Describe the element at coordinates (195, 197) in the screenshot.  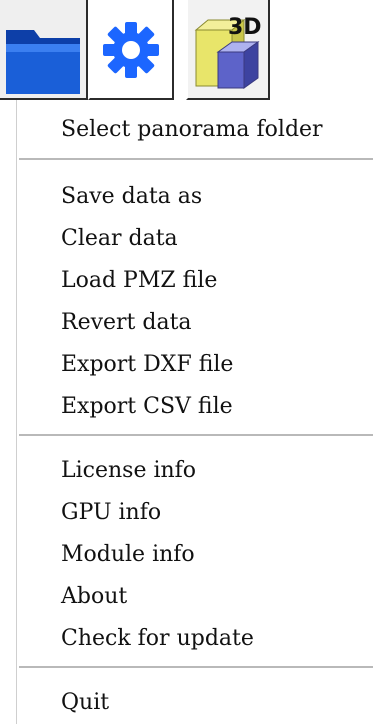
I see `menu-item-save-data-as: Save data as` at that location.